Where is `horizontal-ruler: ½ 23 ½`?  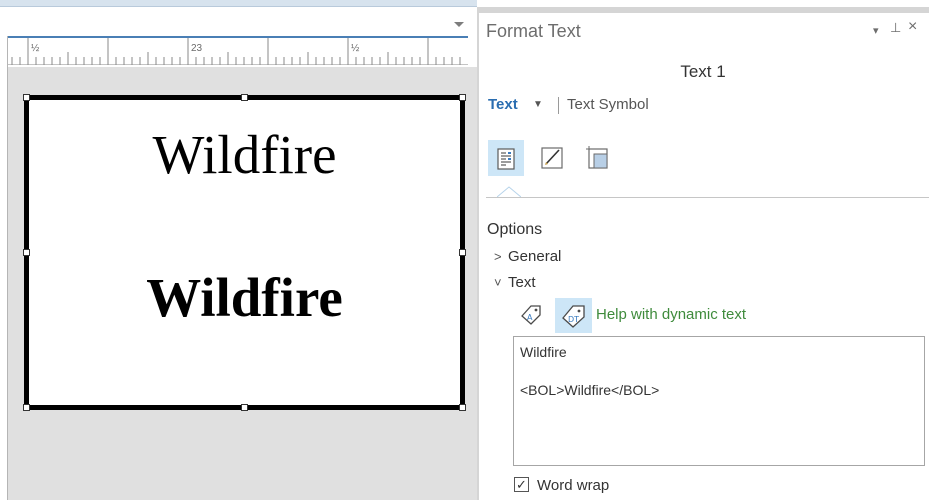 horizontal-ruler: ½ 23 ½ is located at coordinates (238, 51).